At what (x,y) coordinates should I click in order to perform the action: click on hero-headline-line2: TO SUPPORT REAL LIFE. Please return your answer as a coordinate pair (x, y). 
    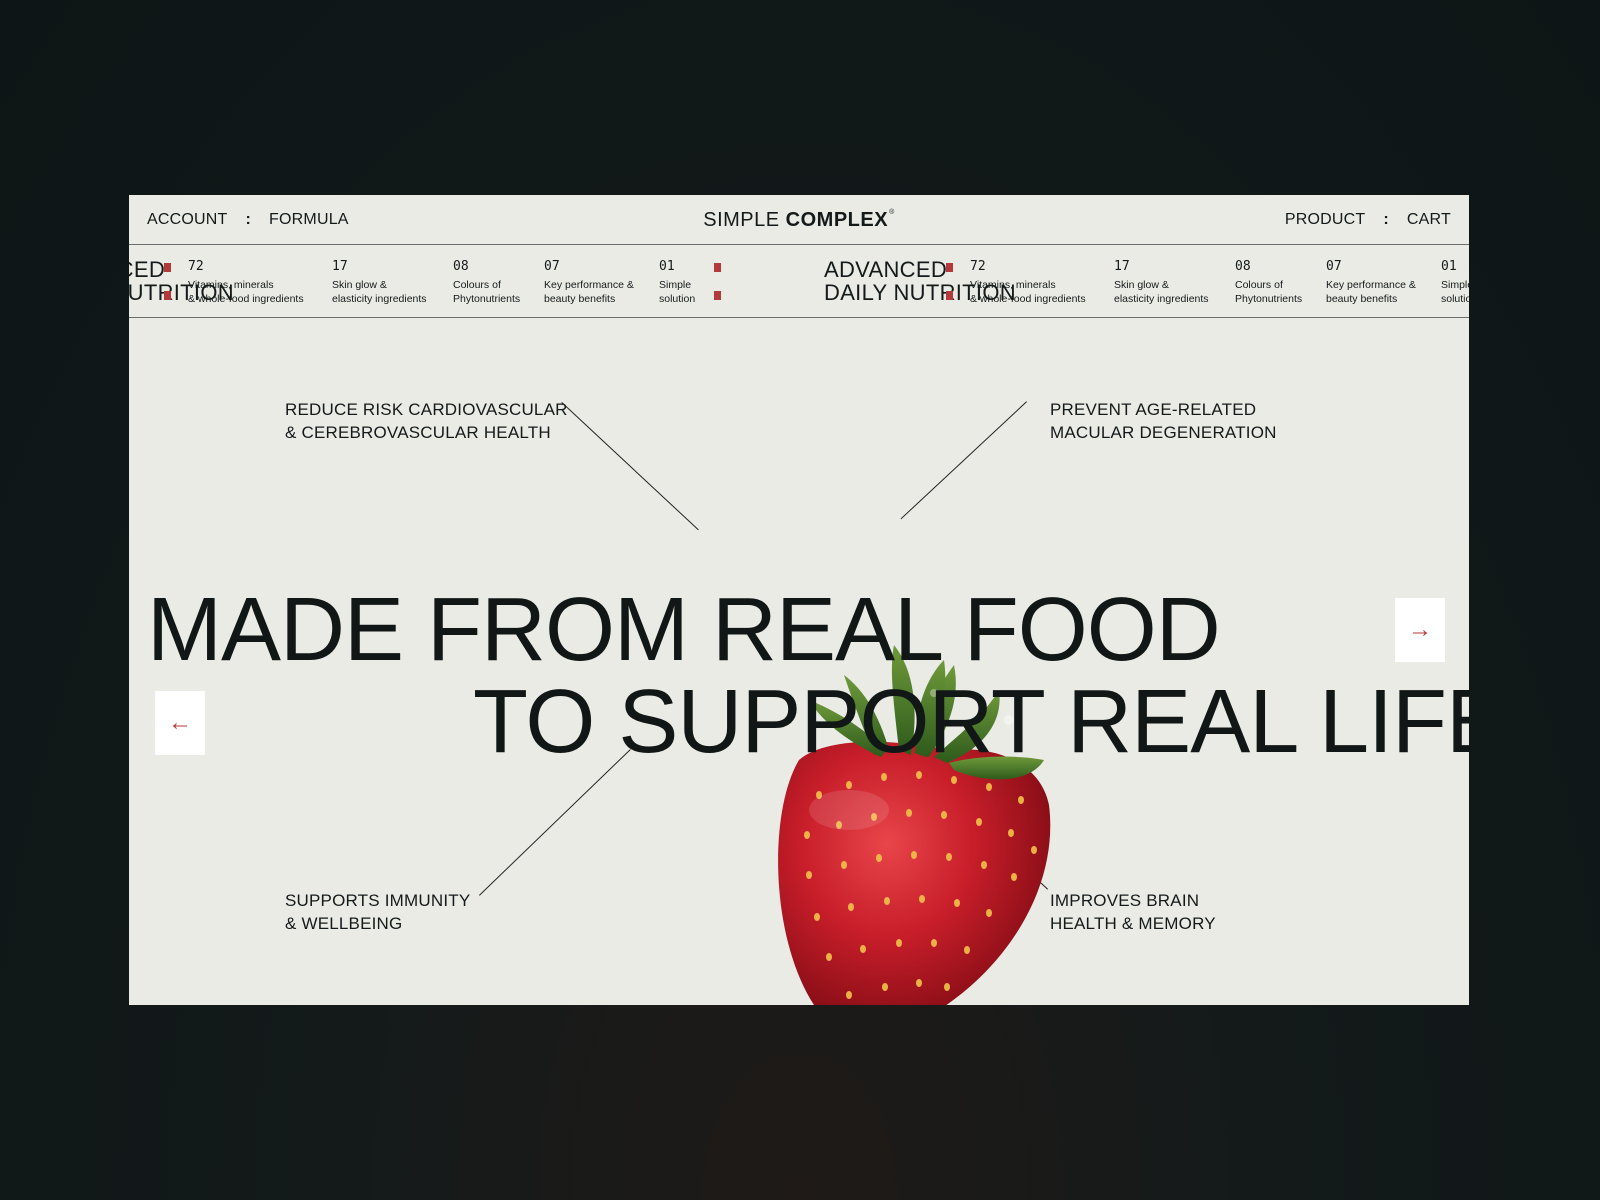
    Looking at the image, I should click on (971, 722).